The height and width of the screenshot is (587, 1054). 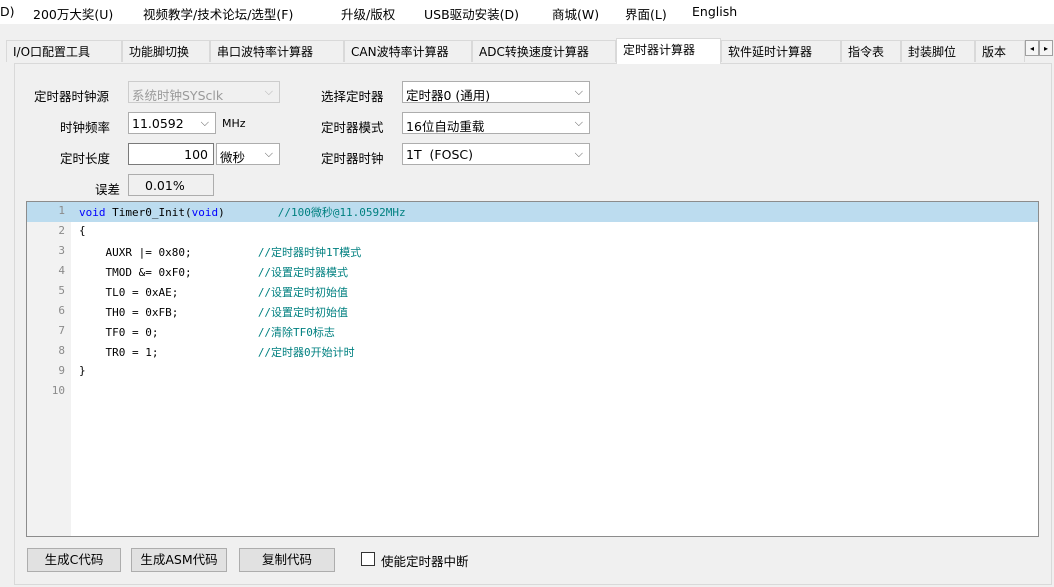 What do you see at coordinates (165, 185) in the screenshot?
I see `error-value: 0.01%` at bounding box center [165, 185].